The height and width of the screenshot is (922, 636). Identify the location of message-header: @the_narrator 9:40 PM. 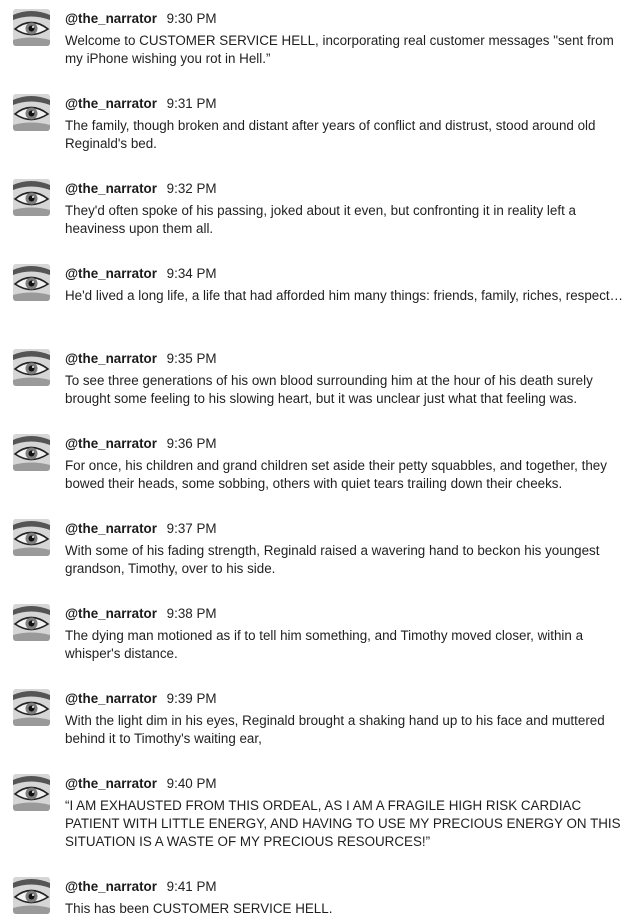
(141, 784).